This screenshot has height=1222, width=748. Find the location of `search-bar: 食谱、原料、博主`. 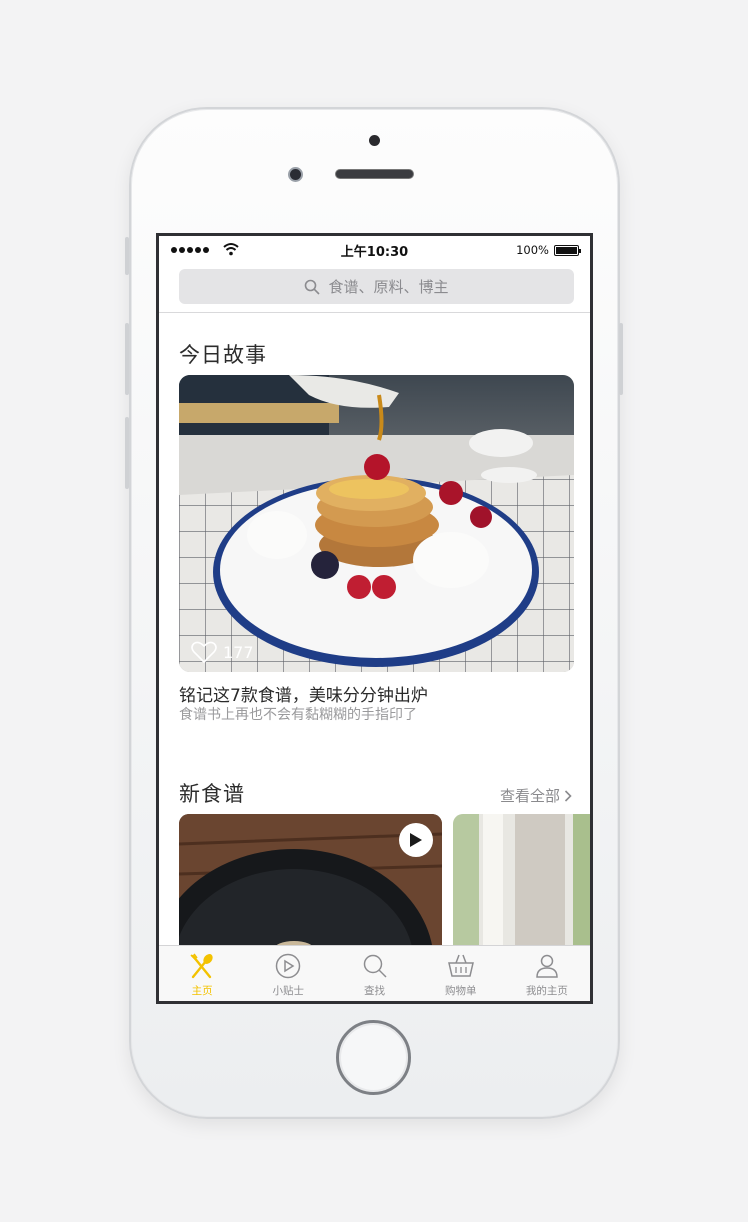

search-bar: 食谱、原料、博主 is located at coordinates (376, 286).